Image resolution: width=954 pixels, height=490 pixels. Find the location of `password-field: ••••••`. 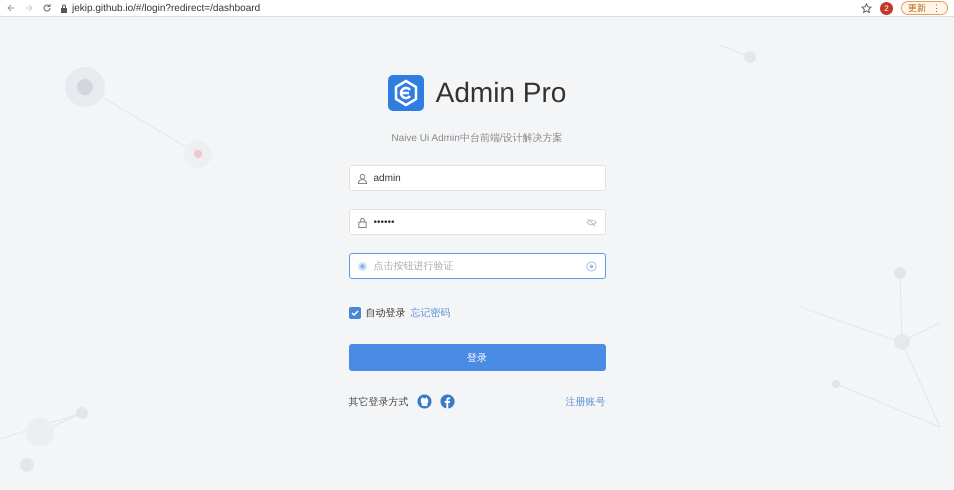

password-field: •••••• is located at coordinates (477, 222).